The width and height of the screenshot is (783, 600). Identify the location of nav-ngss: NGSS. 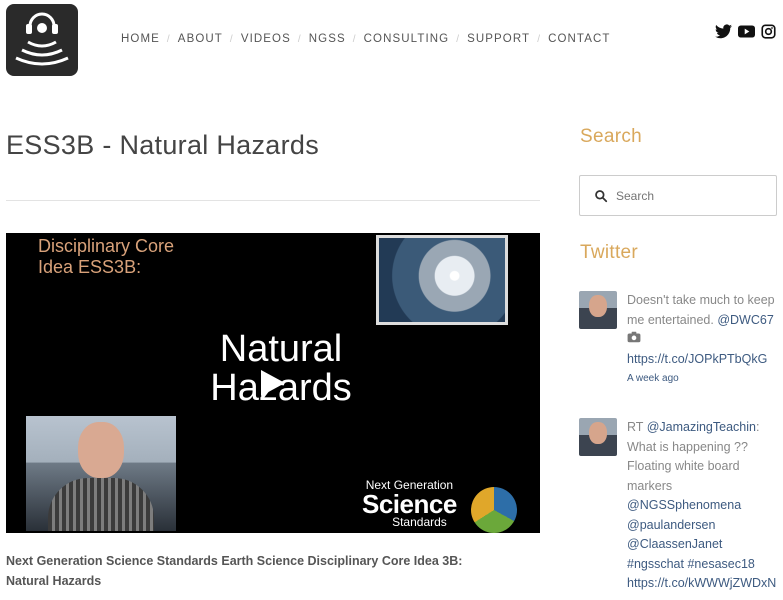
(327, 39).